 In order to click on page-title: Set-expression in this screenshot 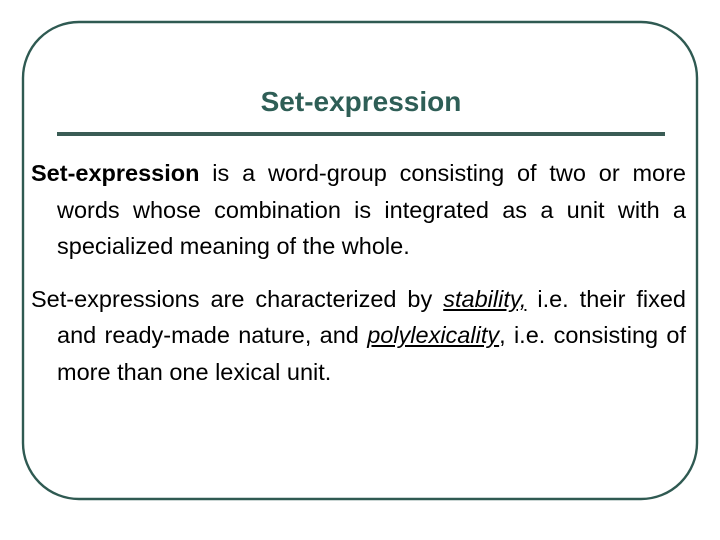, I will do `click(361, 101)`.